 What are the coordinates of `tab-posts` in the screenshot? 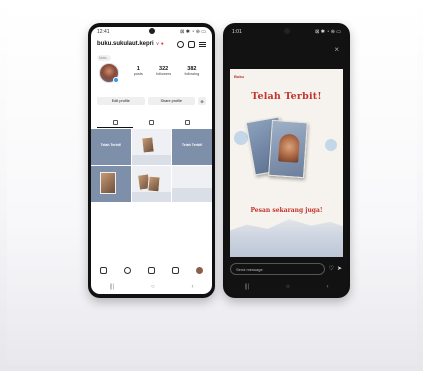 It's located at (115, 123).